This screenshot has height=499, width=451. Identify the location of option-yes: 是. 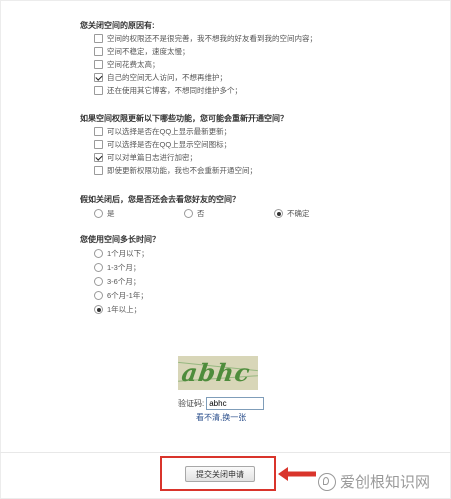
(104, 213).